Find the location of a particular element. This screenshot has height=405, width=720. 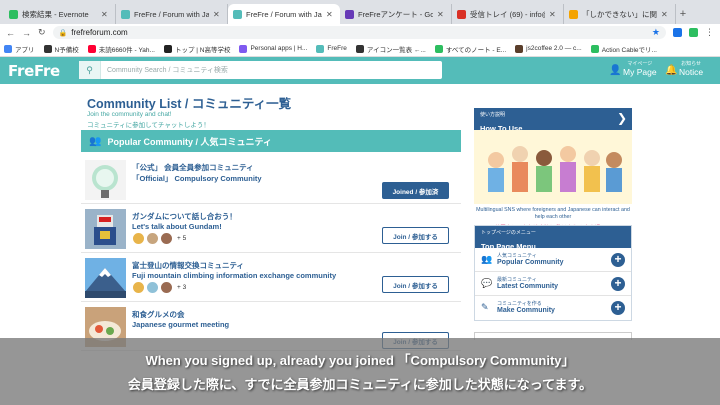

search-input: Community Search / コミュニティ検索 is located at coordinates (164, 70).